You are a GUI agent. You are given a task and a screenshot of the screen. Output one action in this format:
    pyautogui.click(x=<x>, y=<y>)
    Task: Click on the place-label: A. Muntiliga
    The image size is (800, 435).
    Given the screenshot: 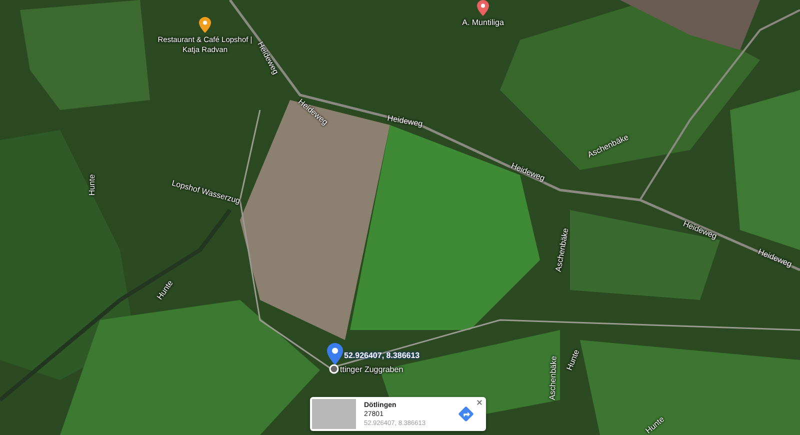 What is the action you would take?
    pyautogui.click(x=483, y=22)
    